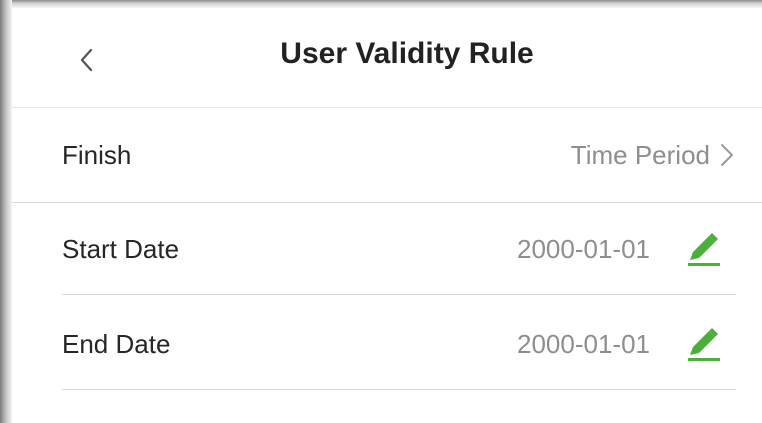 Image resolution: width=762 pixels, height=423 pixels. What do you see at coordinates (6, 211) in the screenshot?
I see `device-edge-left` at bounding box center [6, 211].